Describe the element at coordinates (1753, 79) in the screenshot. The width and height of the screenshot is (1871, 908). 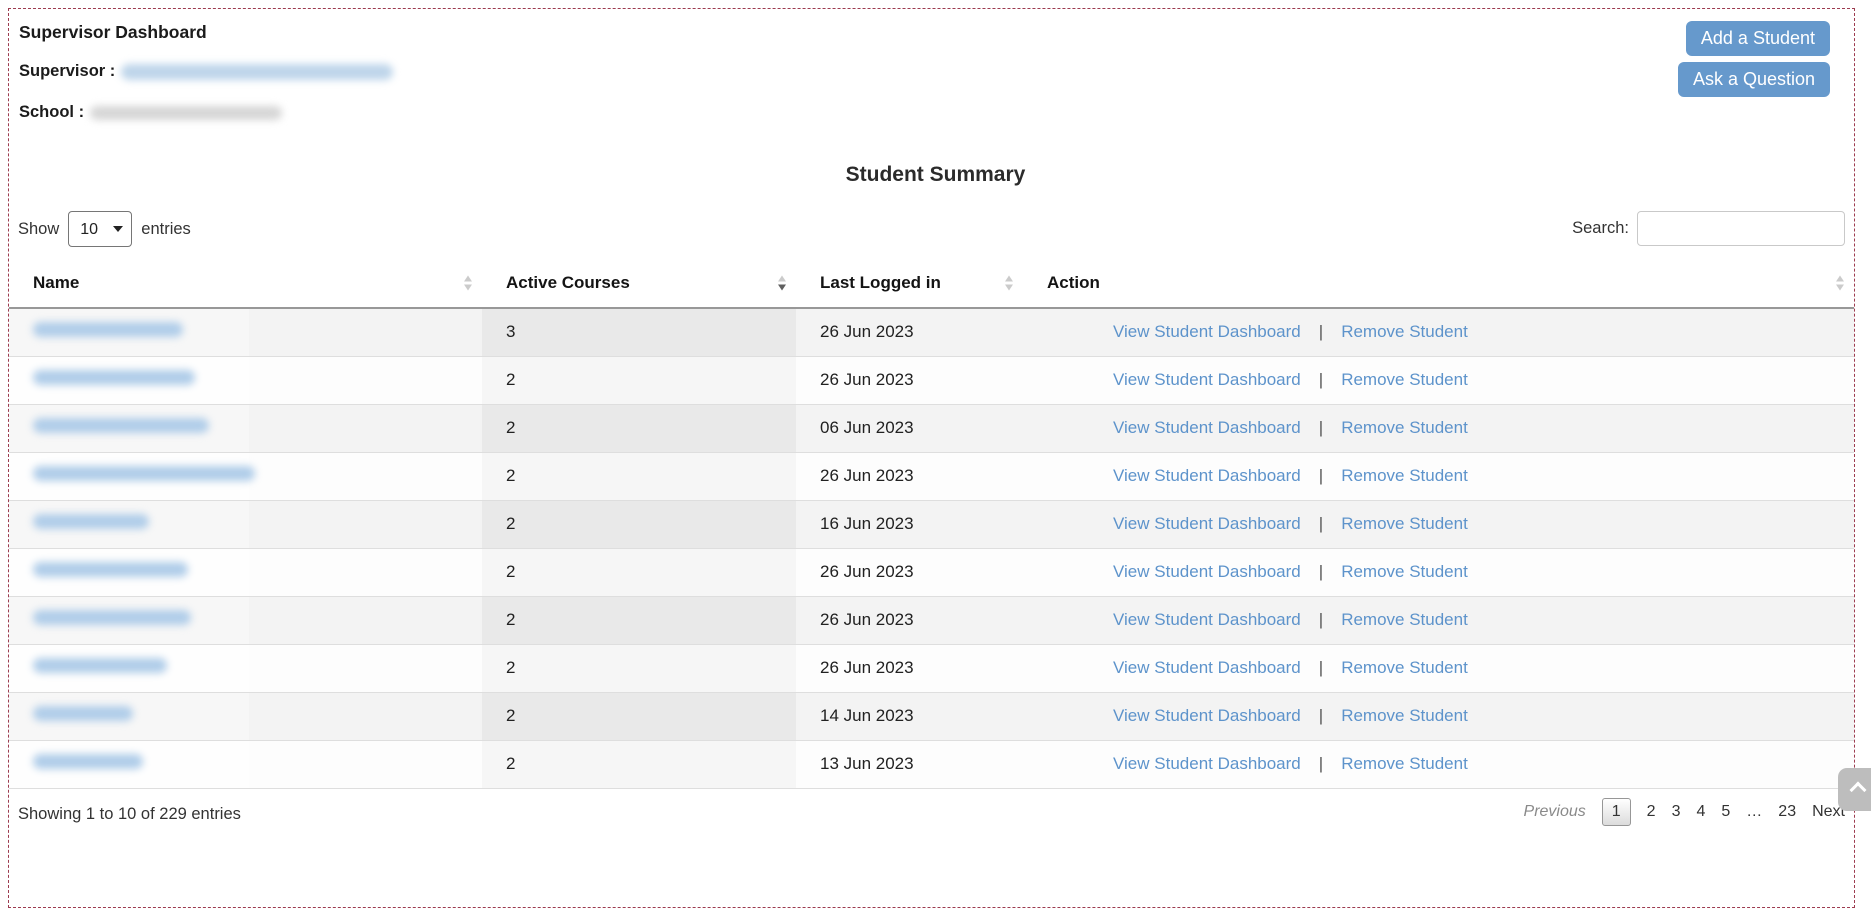
I see `ask-question-button: Ask a Question` at that location.